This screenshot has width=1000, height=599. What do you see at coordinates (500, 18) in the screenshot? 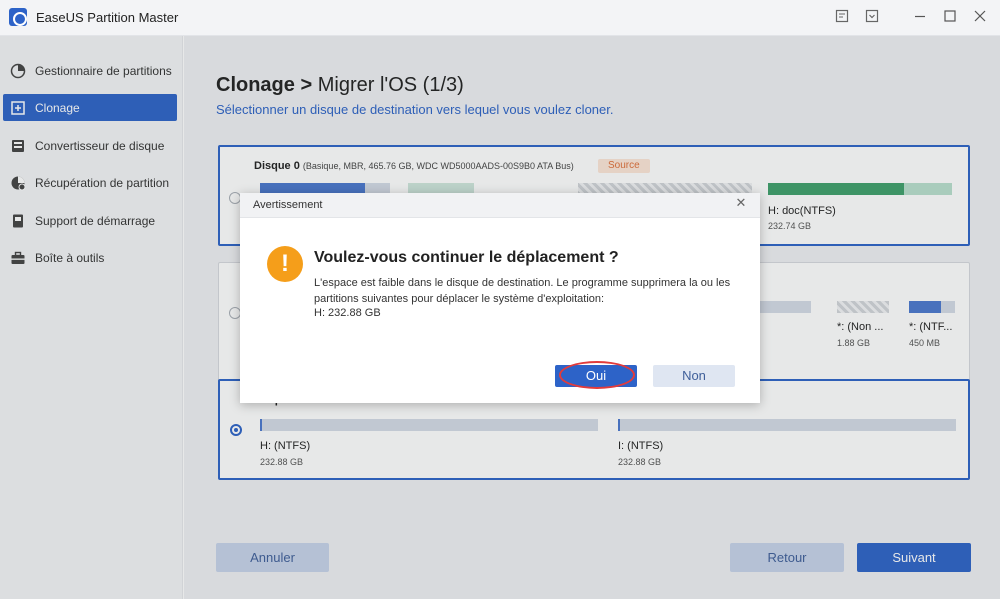
I see `title-bar: EaseUS Partition Master` at bounding box center [500, 18].